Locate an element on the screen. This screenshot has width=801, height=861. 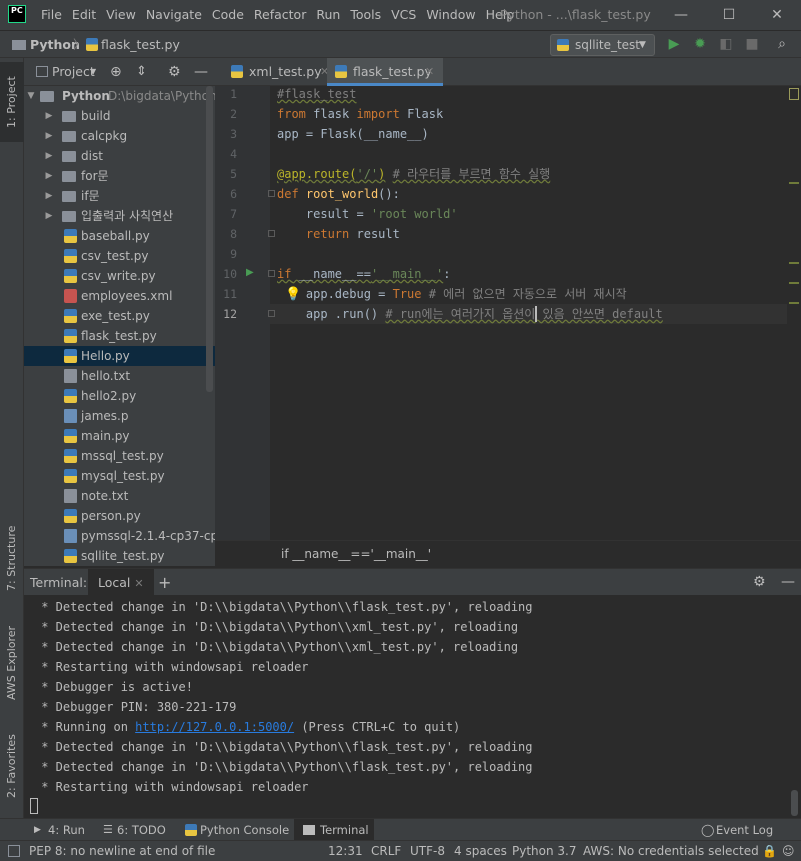
tree-folder: ▶ dist is located at coordinates (119, 156).